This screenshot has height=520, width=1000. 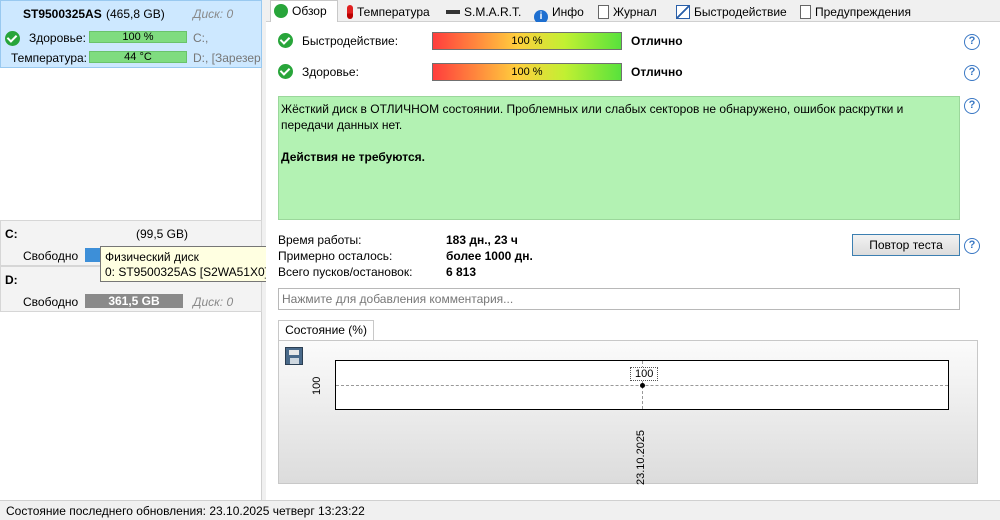 What do you see at coordinates (134, 301) in the screenshot?
I see `volume-free-bar: 361,5 GB` at bounding box center [134, 301].